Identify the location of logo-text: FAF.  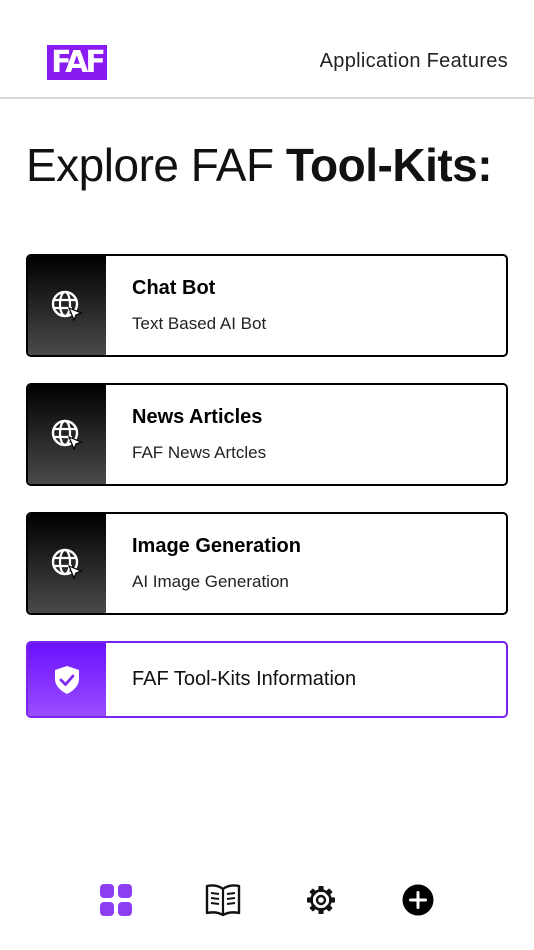
(78, 62).